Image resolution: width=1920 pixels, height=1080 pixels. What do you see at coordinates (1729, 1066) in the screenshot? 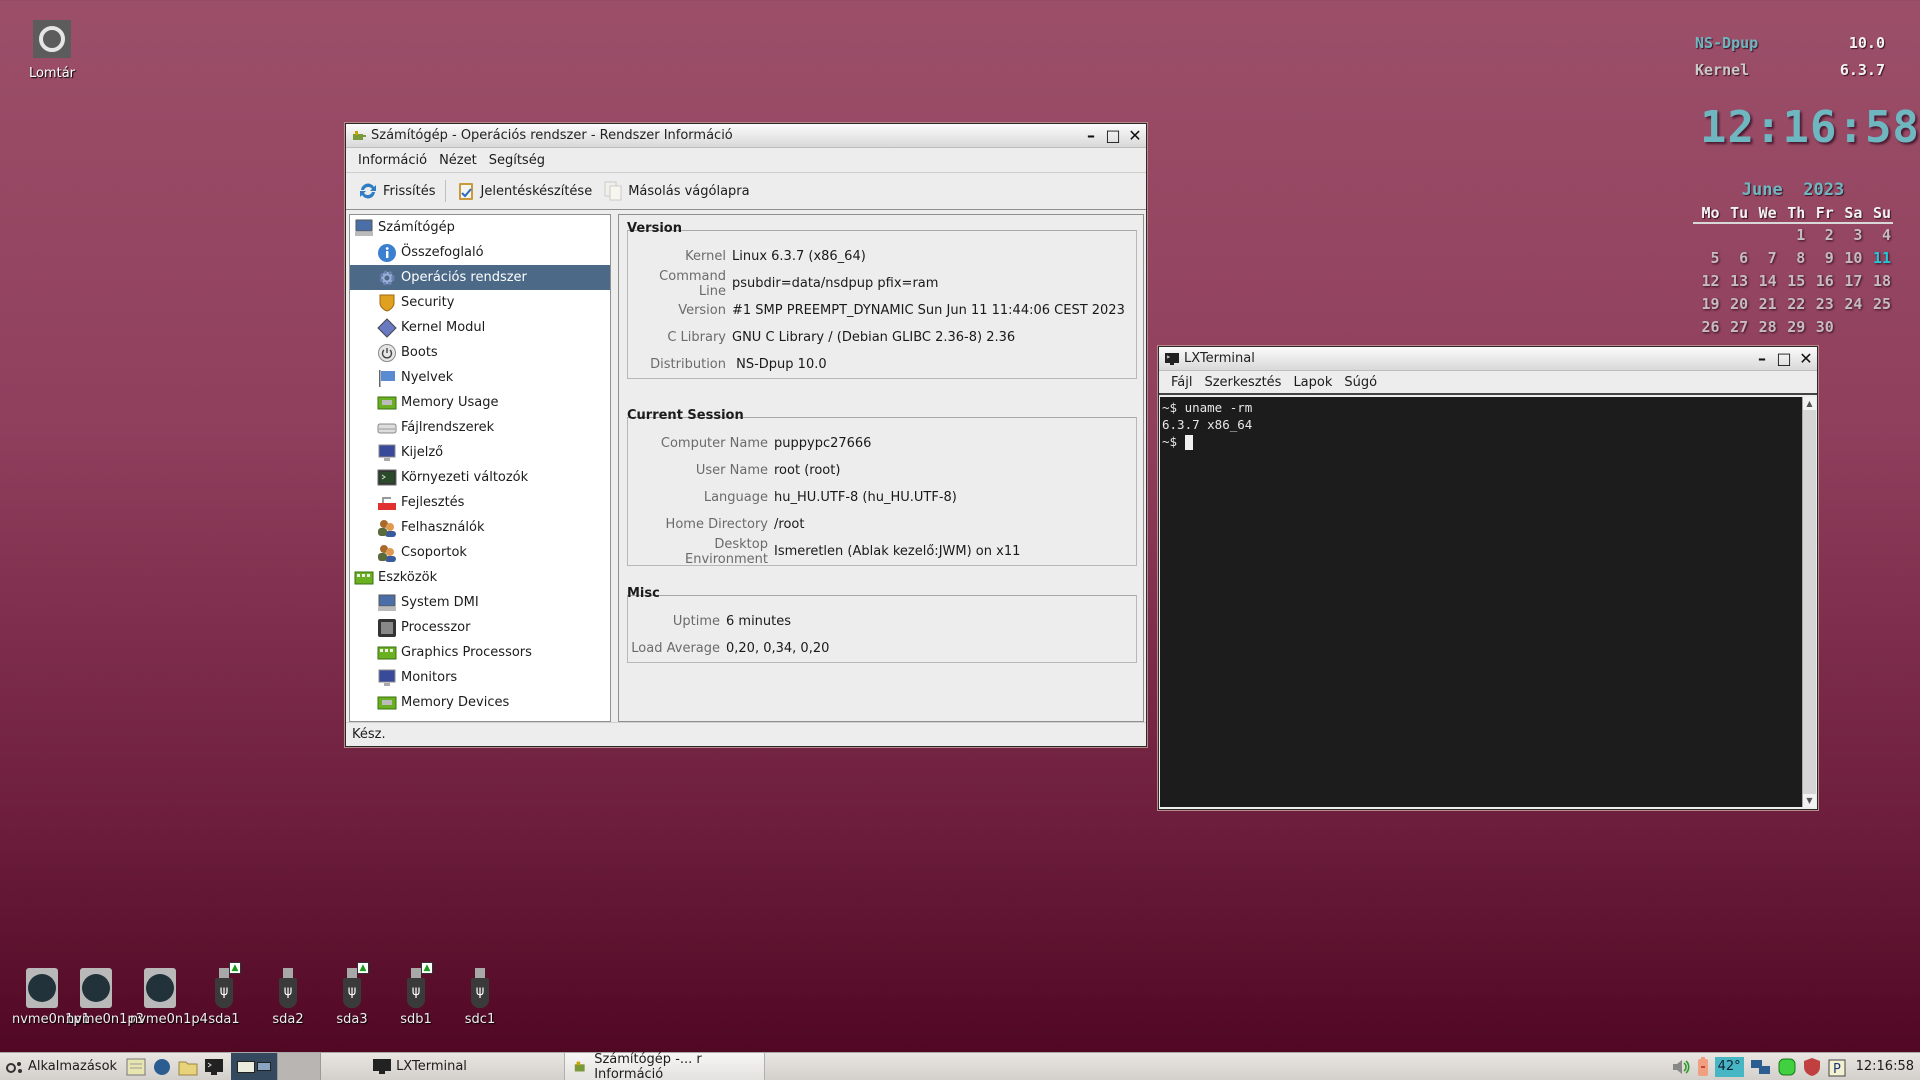
I see `cpu-temperature: 42°` at bounding box center [1729, 1066].